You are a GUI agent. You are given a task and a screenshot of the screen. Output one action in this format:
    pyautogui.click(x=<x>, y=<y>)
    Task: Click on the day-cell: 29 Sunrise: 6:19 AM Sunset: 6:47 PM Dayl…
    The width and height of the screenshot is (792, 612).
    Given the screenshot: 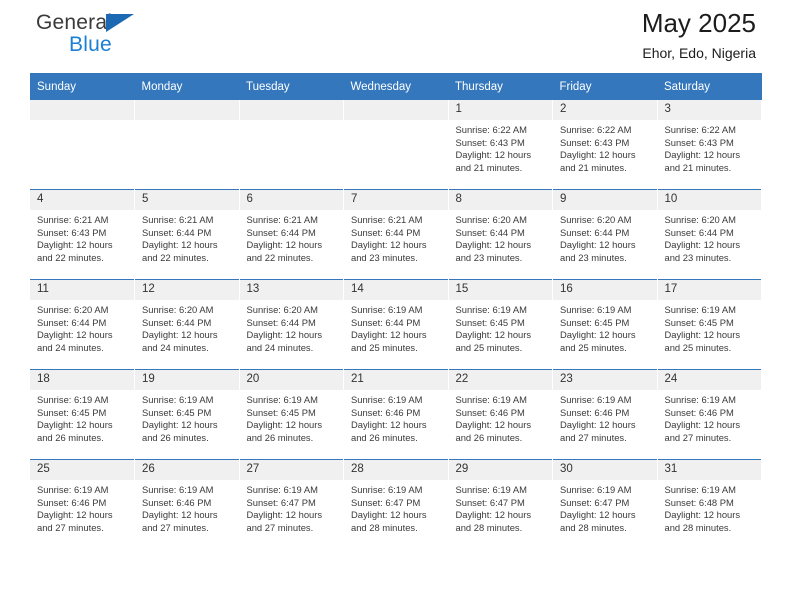 What is the action you would take?
    pyautogui.click(x=500, y=504)
    